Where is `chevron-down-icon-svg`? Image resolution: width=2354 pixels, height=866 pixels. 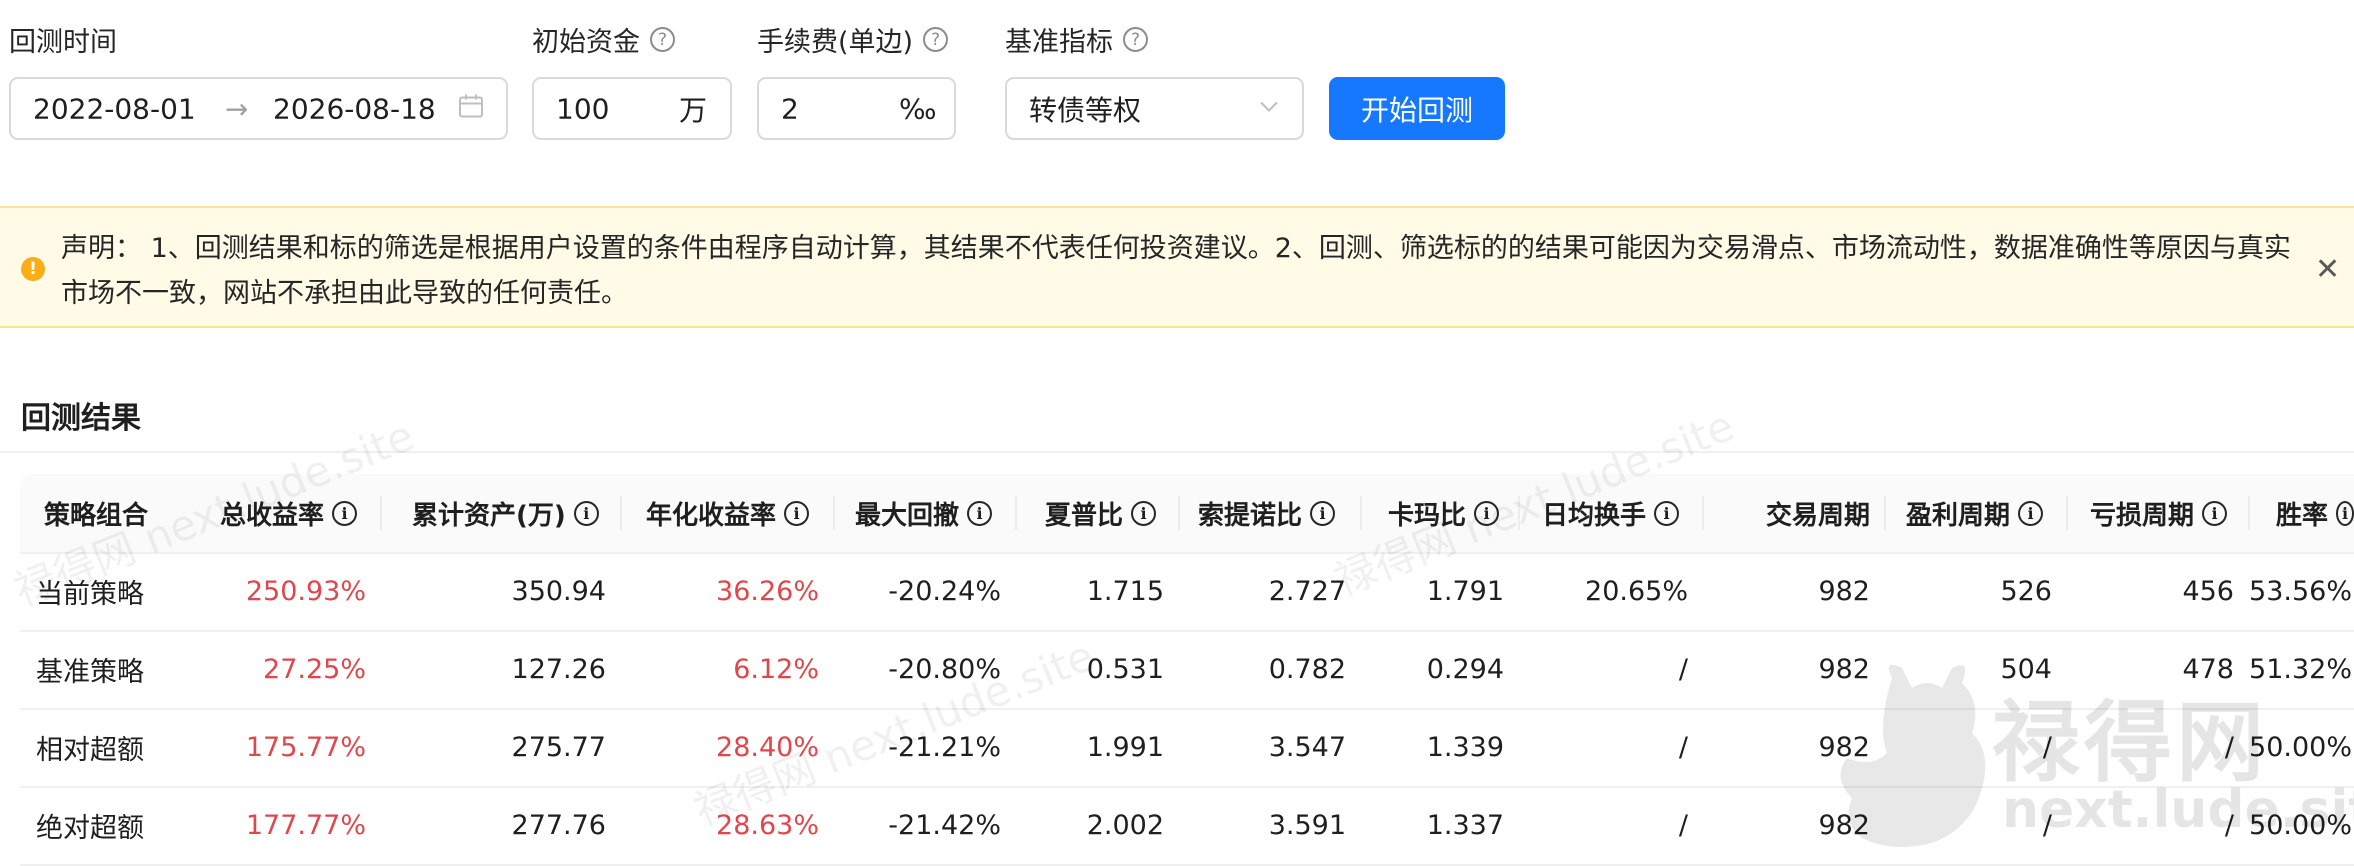
chevron-down-icon-svg is located at coordinates (1269, 106).